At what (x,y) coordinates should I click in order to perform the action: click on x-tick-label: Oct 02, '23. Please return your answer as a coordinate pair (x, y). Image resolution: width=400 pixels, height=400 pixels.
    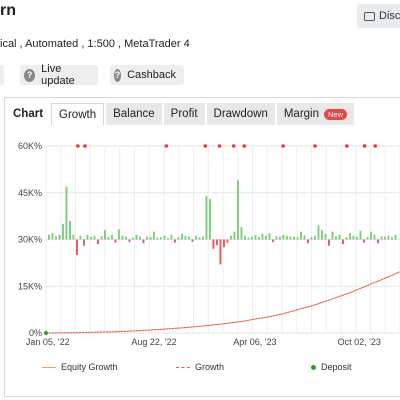
    Looking at the image, I should click on (359, 342).